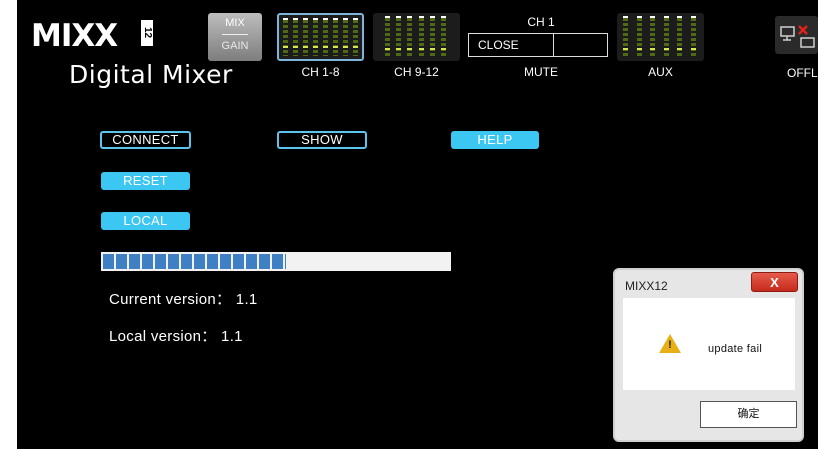 The width and height of the screenshot is (818, 449). What do you see at coordinates (145, 221) in the screenshot?
I see `local-button: LOCAL` at bounding box center [145, 221].